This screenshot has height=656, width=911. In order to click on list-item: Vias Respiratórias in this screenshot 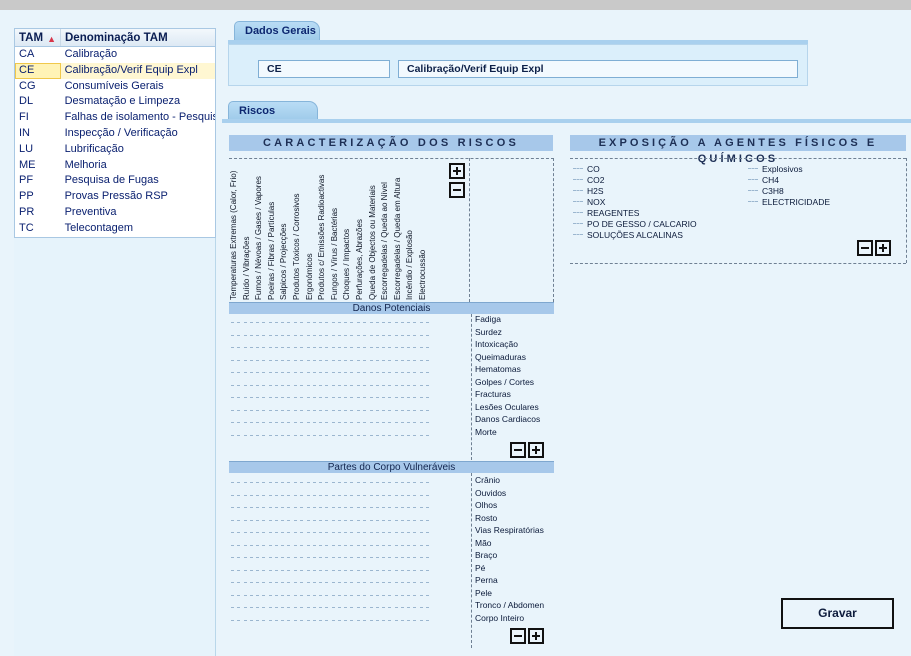, I will do `click(509, 530)`.